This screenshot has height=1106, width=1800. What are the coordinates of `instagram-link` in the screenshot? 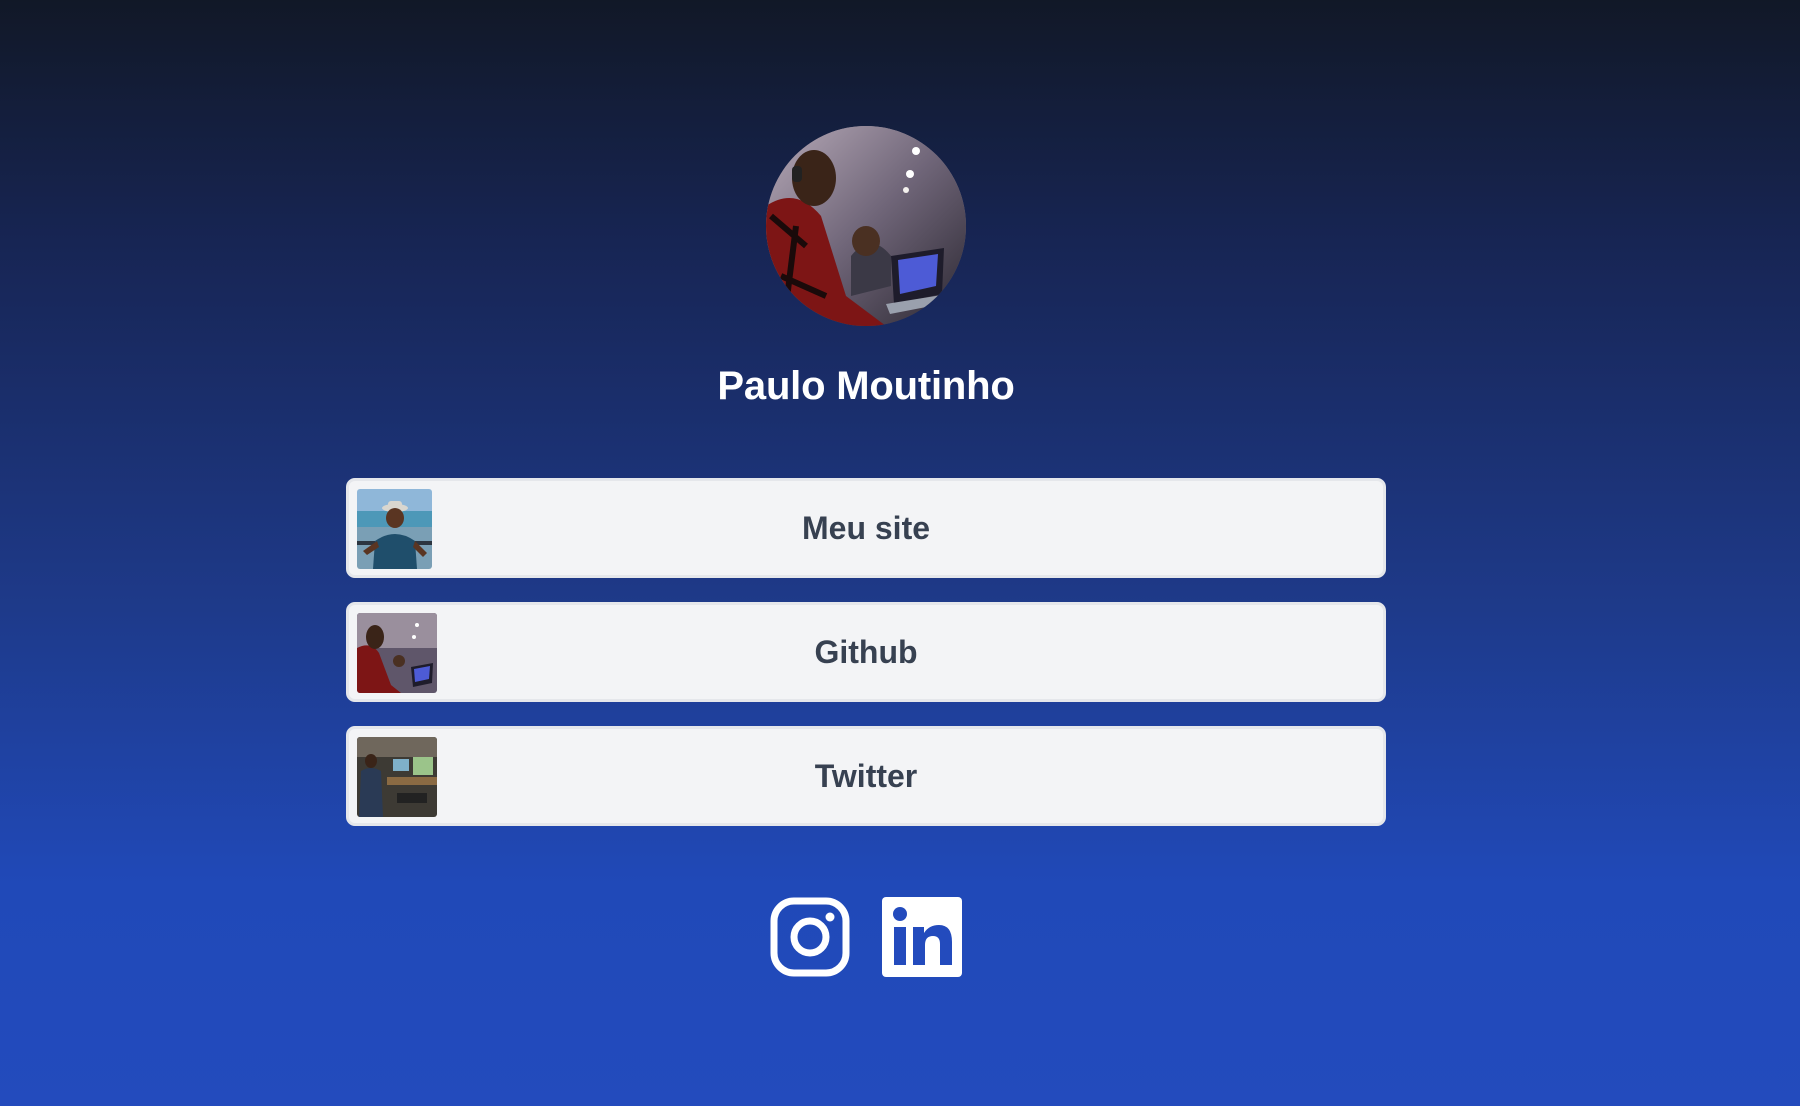 It's located at (810, 937).